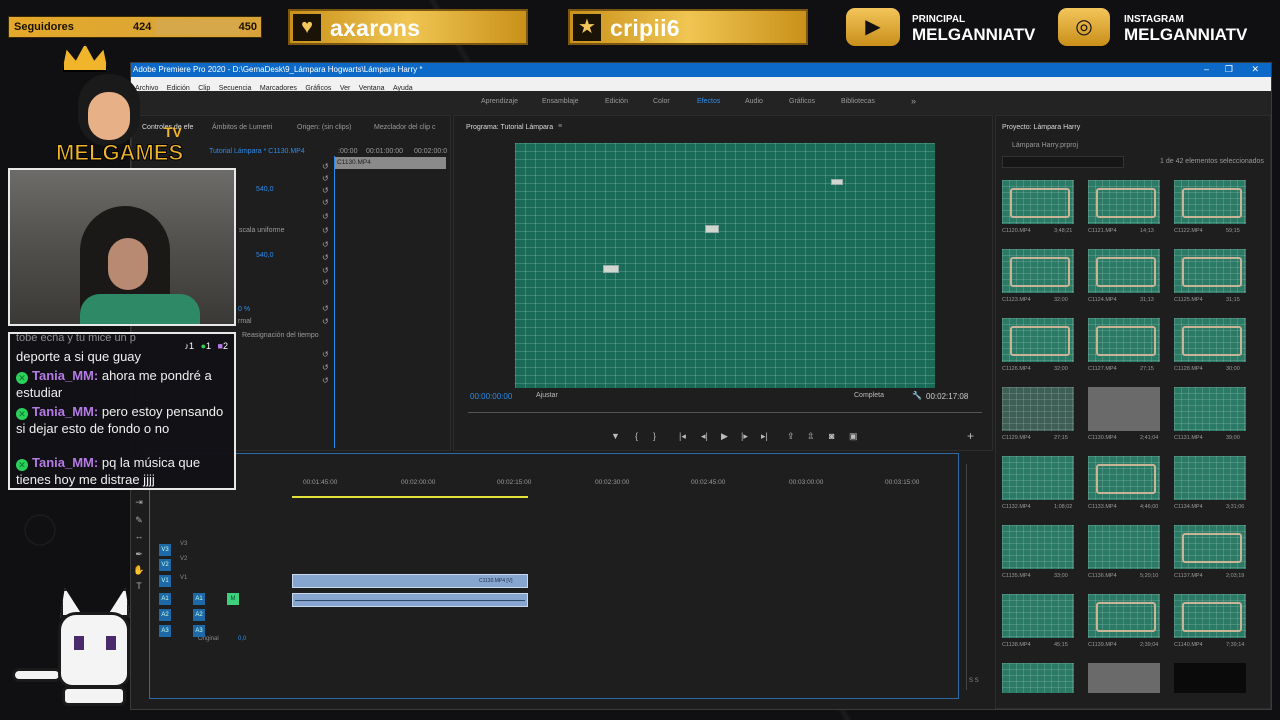 The height and width of the screenshot is (720, 1280). I want to click on program-timecode: 00:00:00:00, so click(491, 396).